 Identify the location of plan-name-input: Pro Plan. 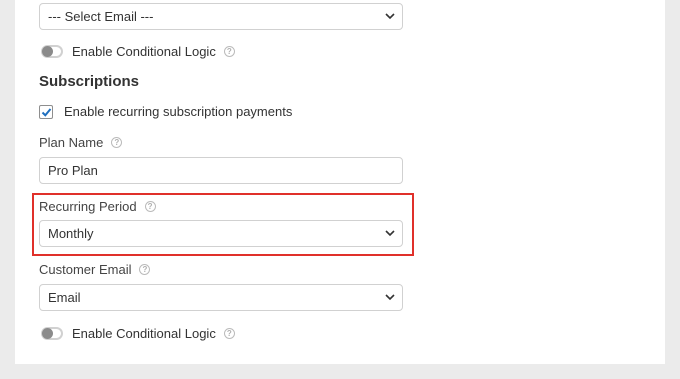
(221, 170).